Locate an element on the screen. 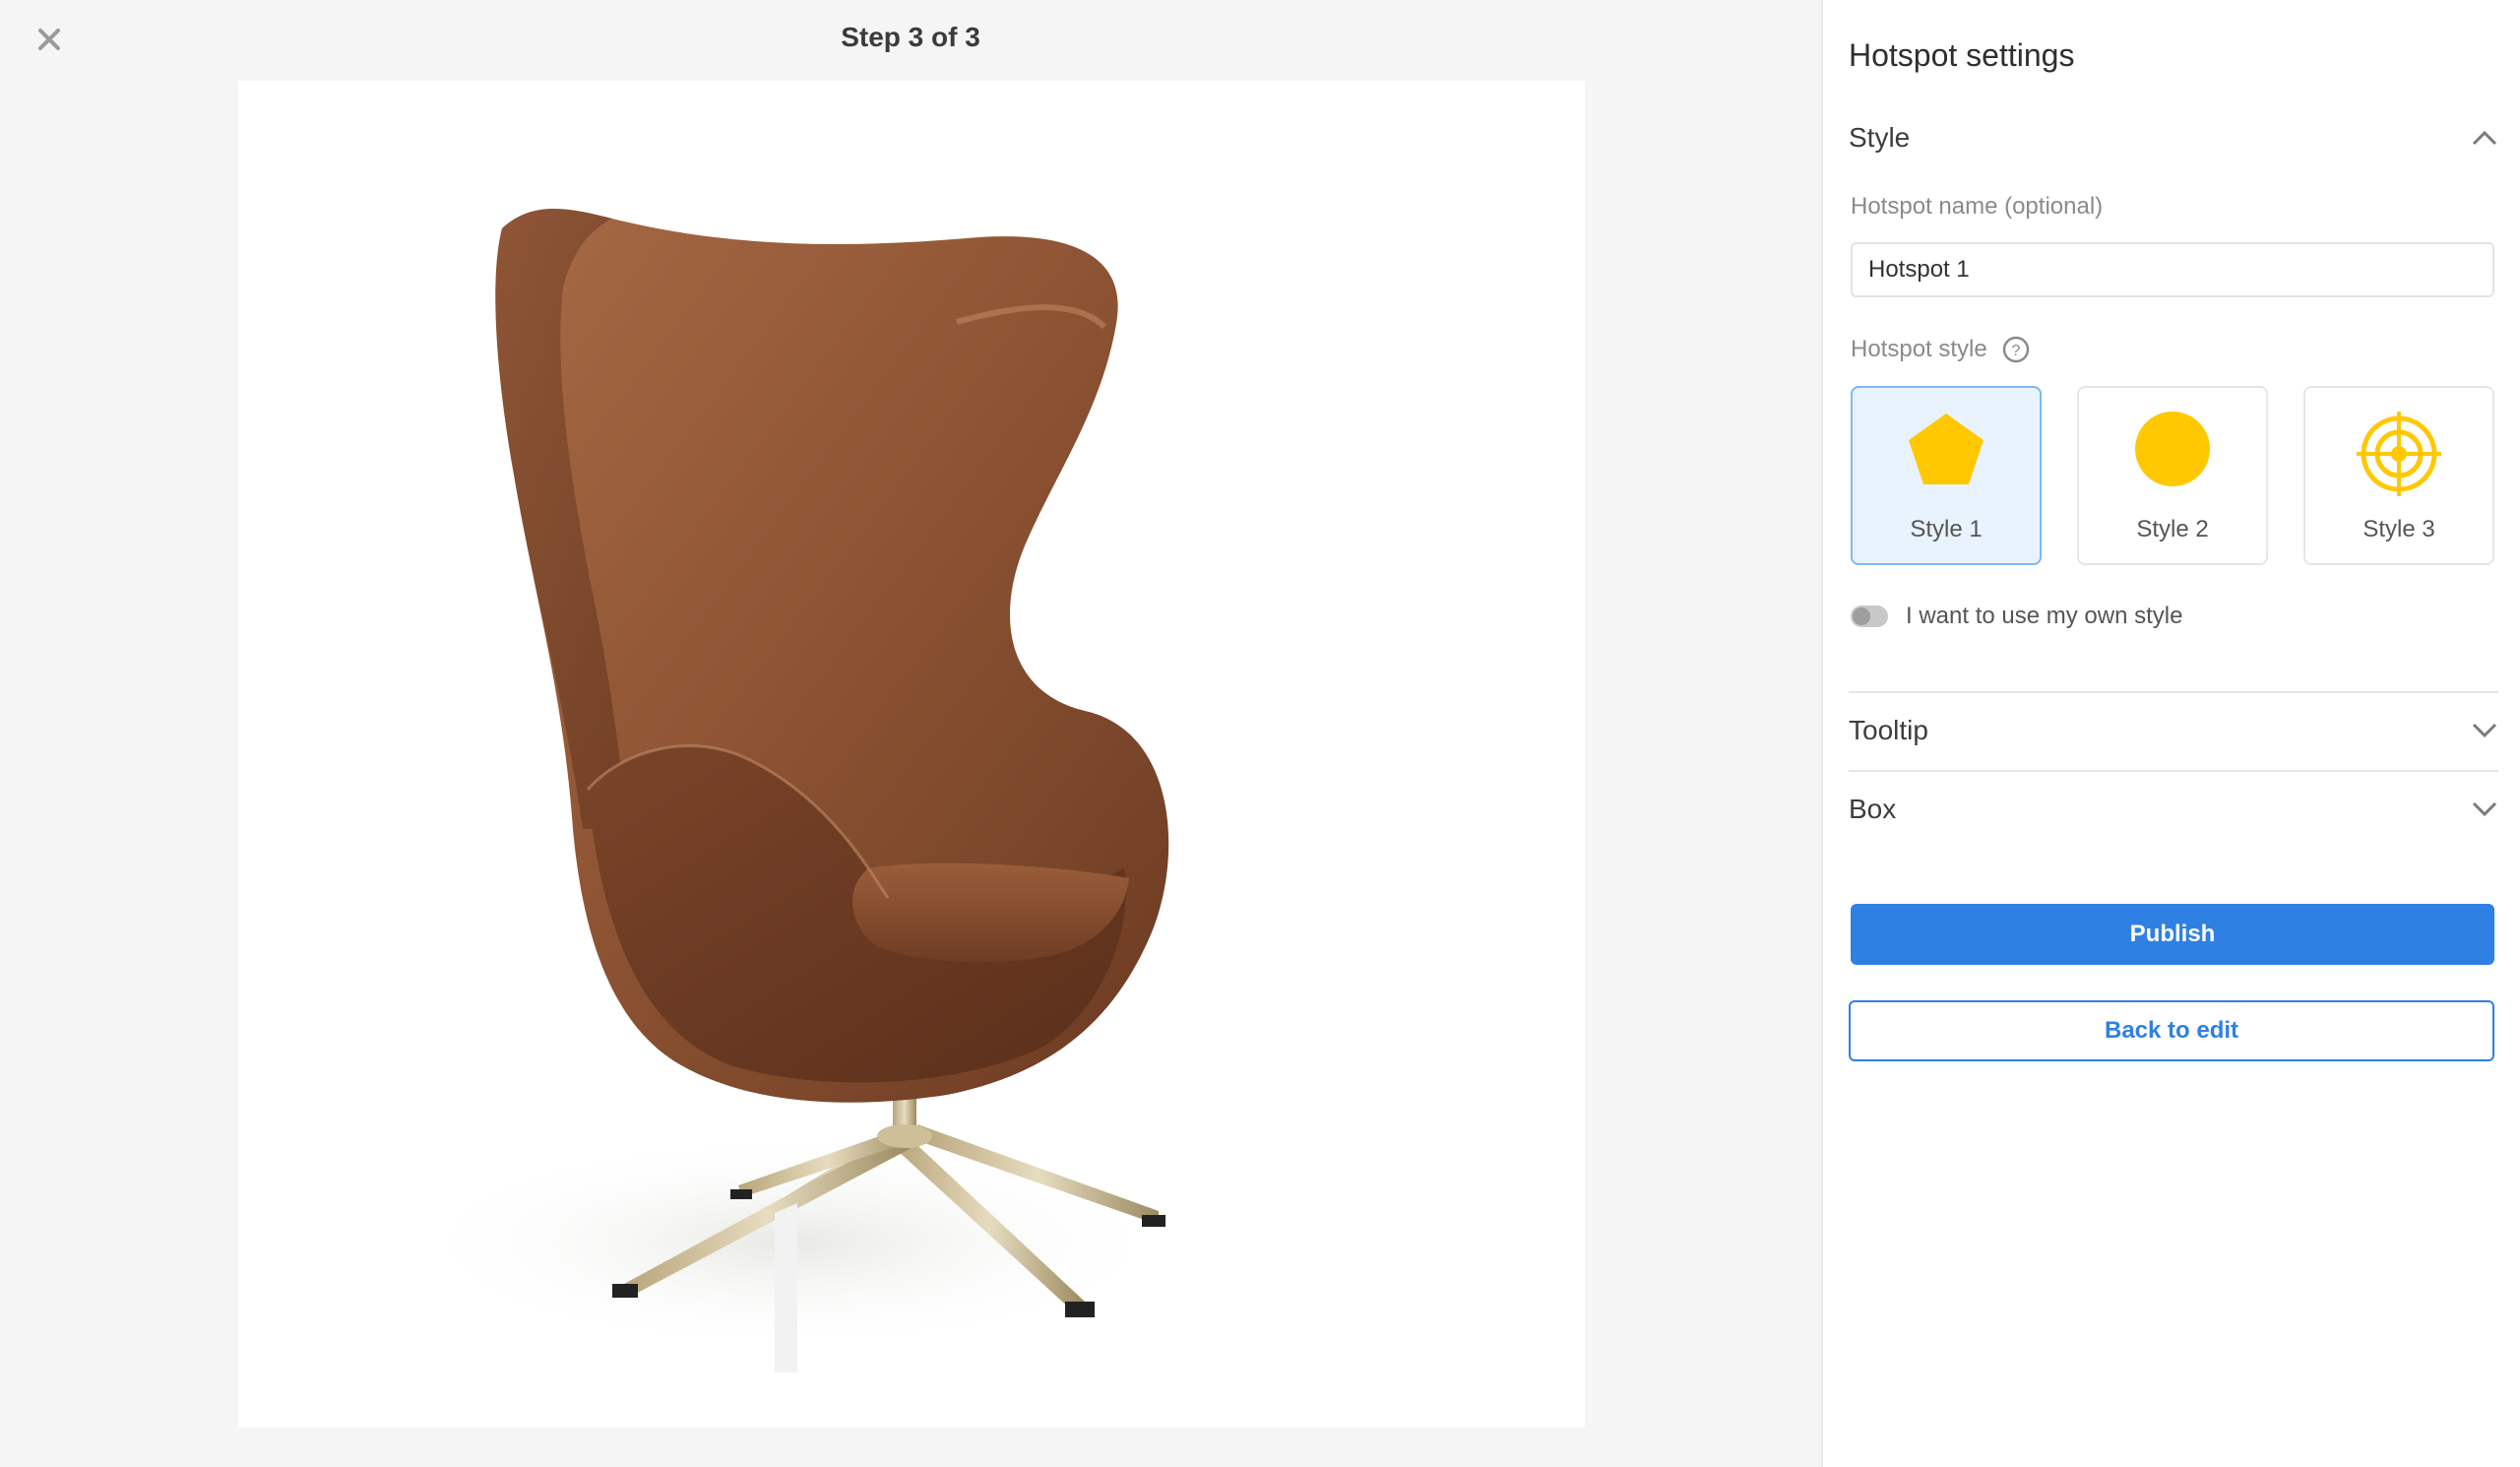 This screenshot has height=1467, width=2520. style-option-2: Style 2 is located at coordinates (2172, 475).